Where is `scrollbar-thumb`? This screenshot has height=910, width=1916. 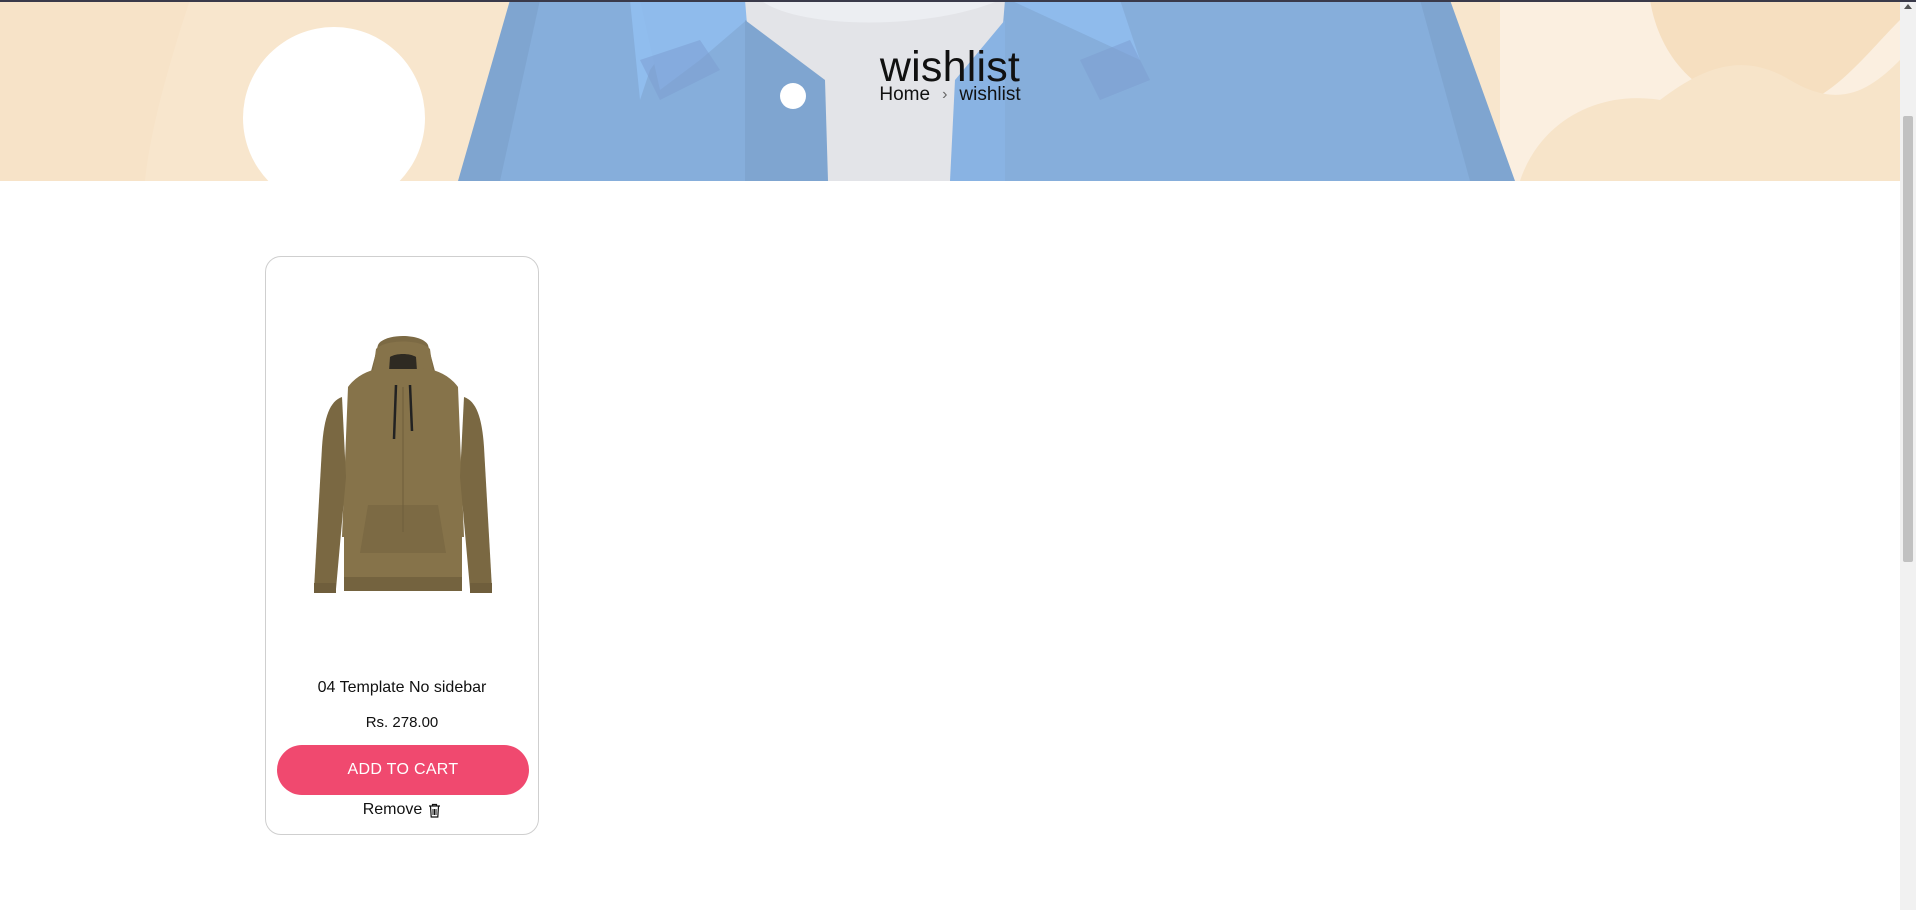 scrollbar-thumb is located at coordinates (1908, 339).